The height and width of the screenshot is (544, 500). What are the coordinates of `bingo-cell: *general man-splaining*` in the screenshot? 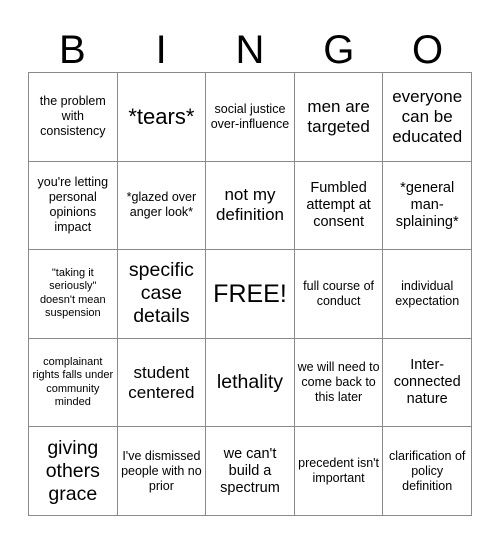 It's located at (427, 206).